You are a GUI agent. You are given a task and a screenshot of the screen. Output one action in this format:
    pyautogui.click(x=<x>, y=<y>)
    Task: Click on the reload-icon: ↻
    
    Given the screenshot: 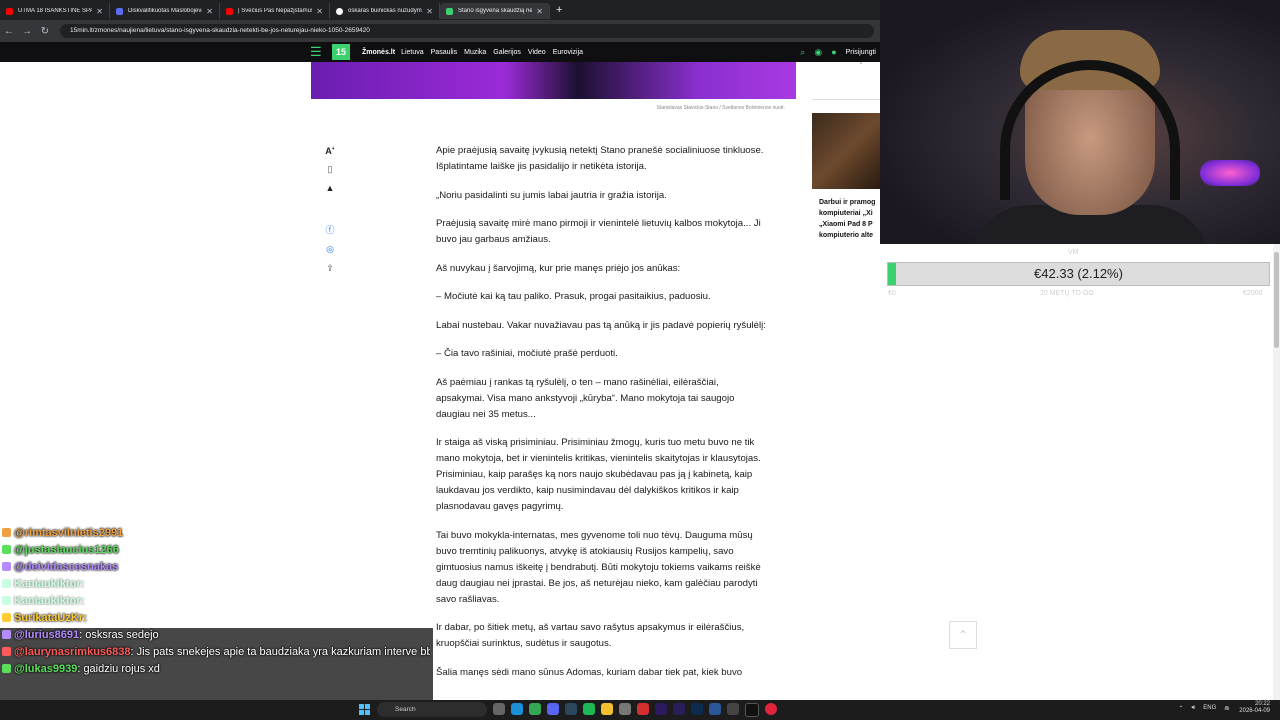 What is the action you would take?
    pyautogui.click(x=45, y=31)
    